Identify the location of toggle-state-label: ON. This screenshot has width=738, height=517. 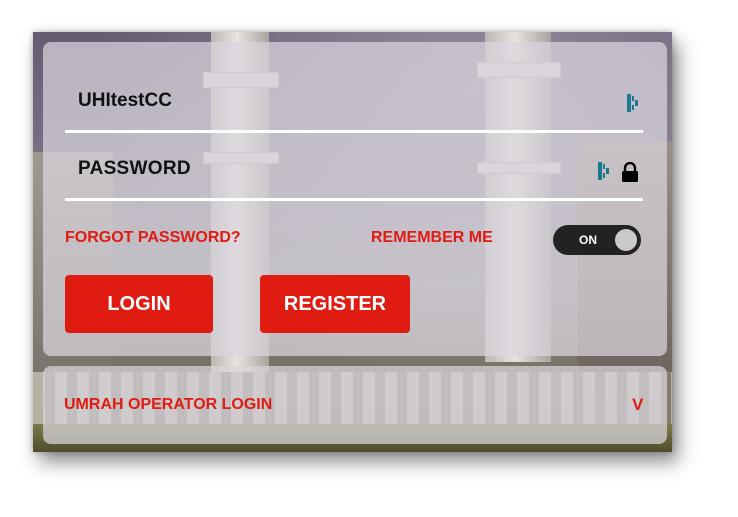
(588, 240).